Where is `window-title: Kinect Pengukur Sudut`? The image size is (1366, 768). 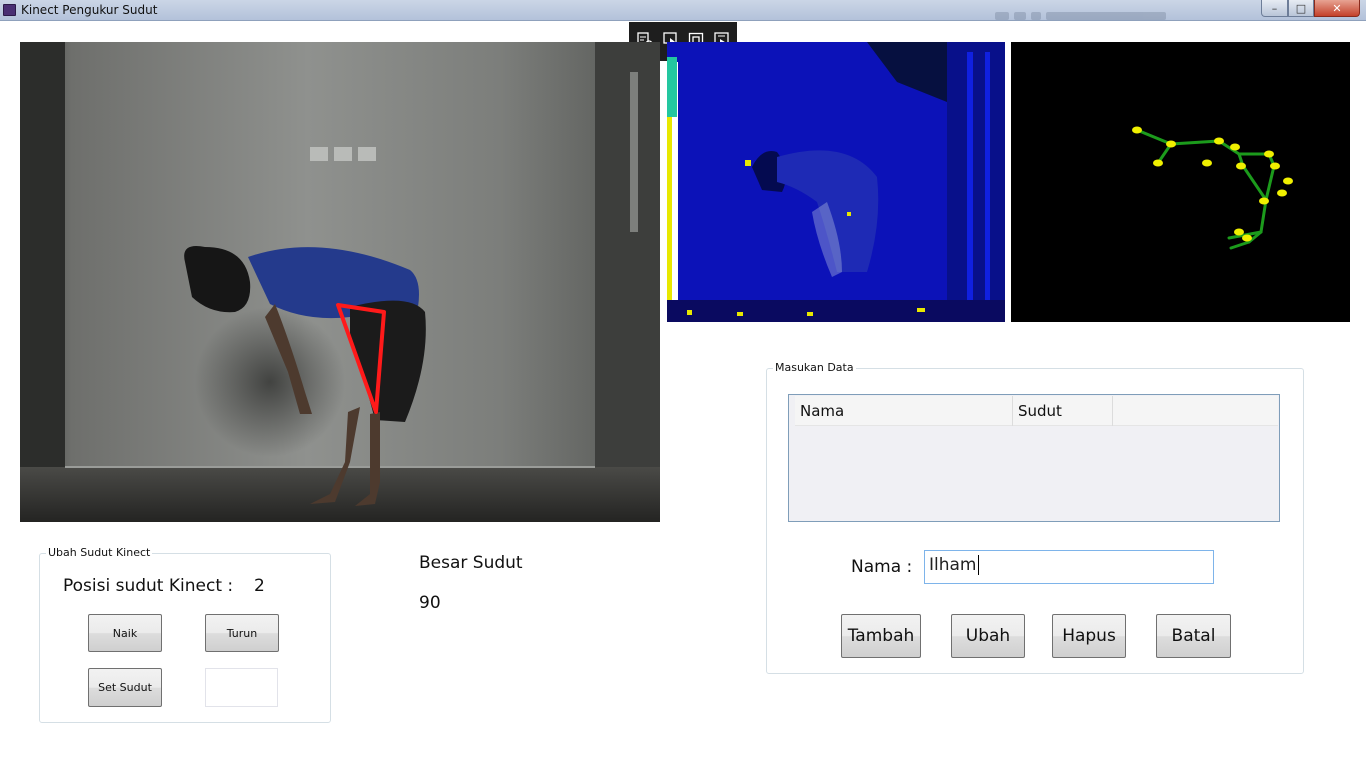 window-title: Kinect Pengukur Sudut is located at coordinates (89, 10).